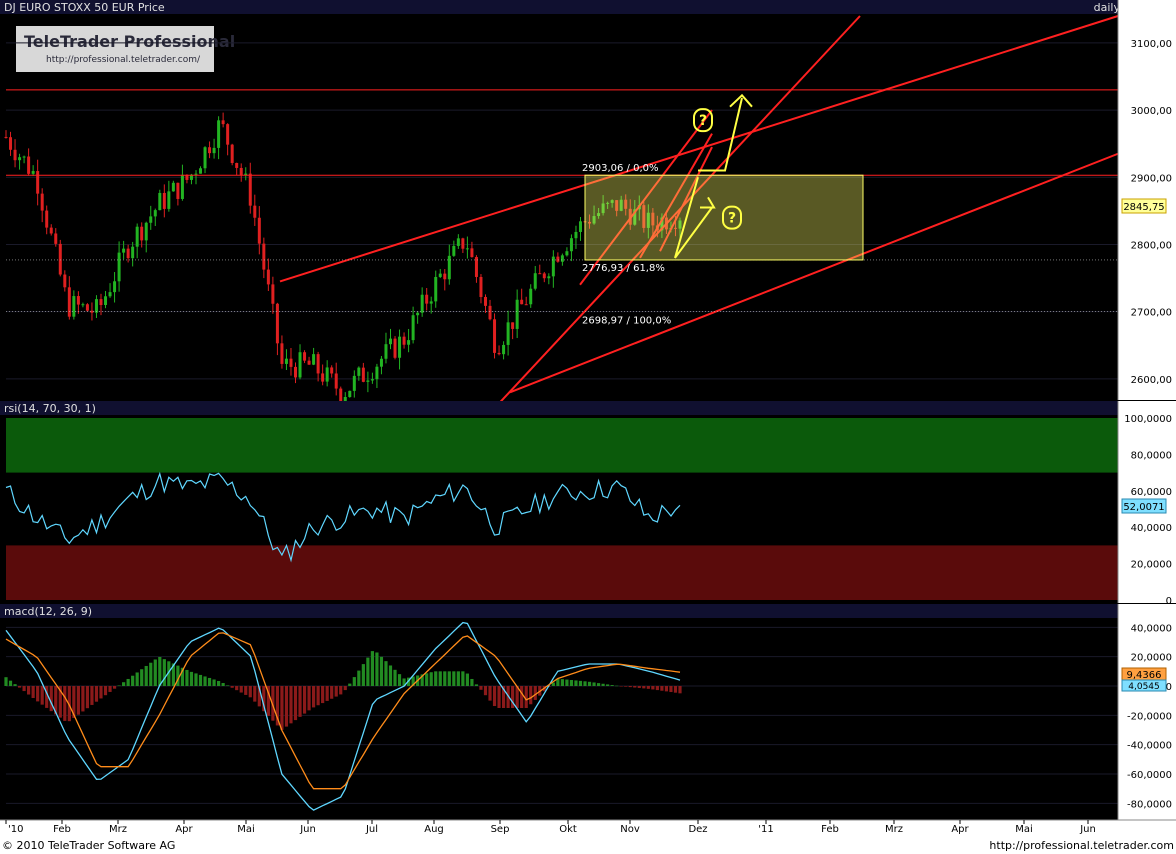 Image resolution: width=1176 pixels, height=854 pixels. Describe the element at coordinates (1143, 507) in the screenshot. I see `rsi-last-value: 52,0071` at that location.